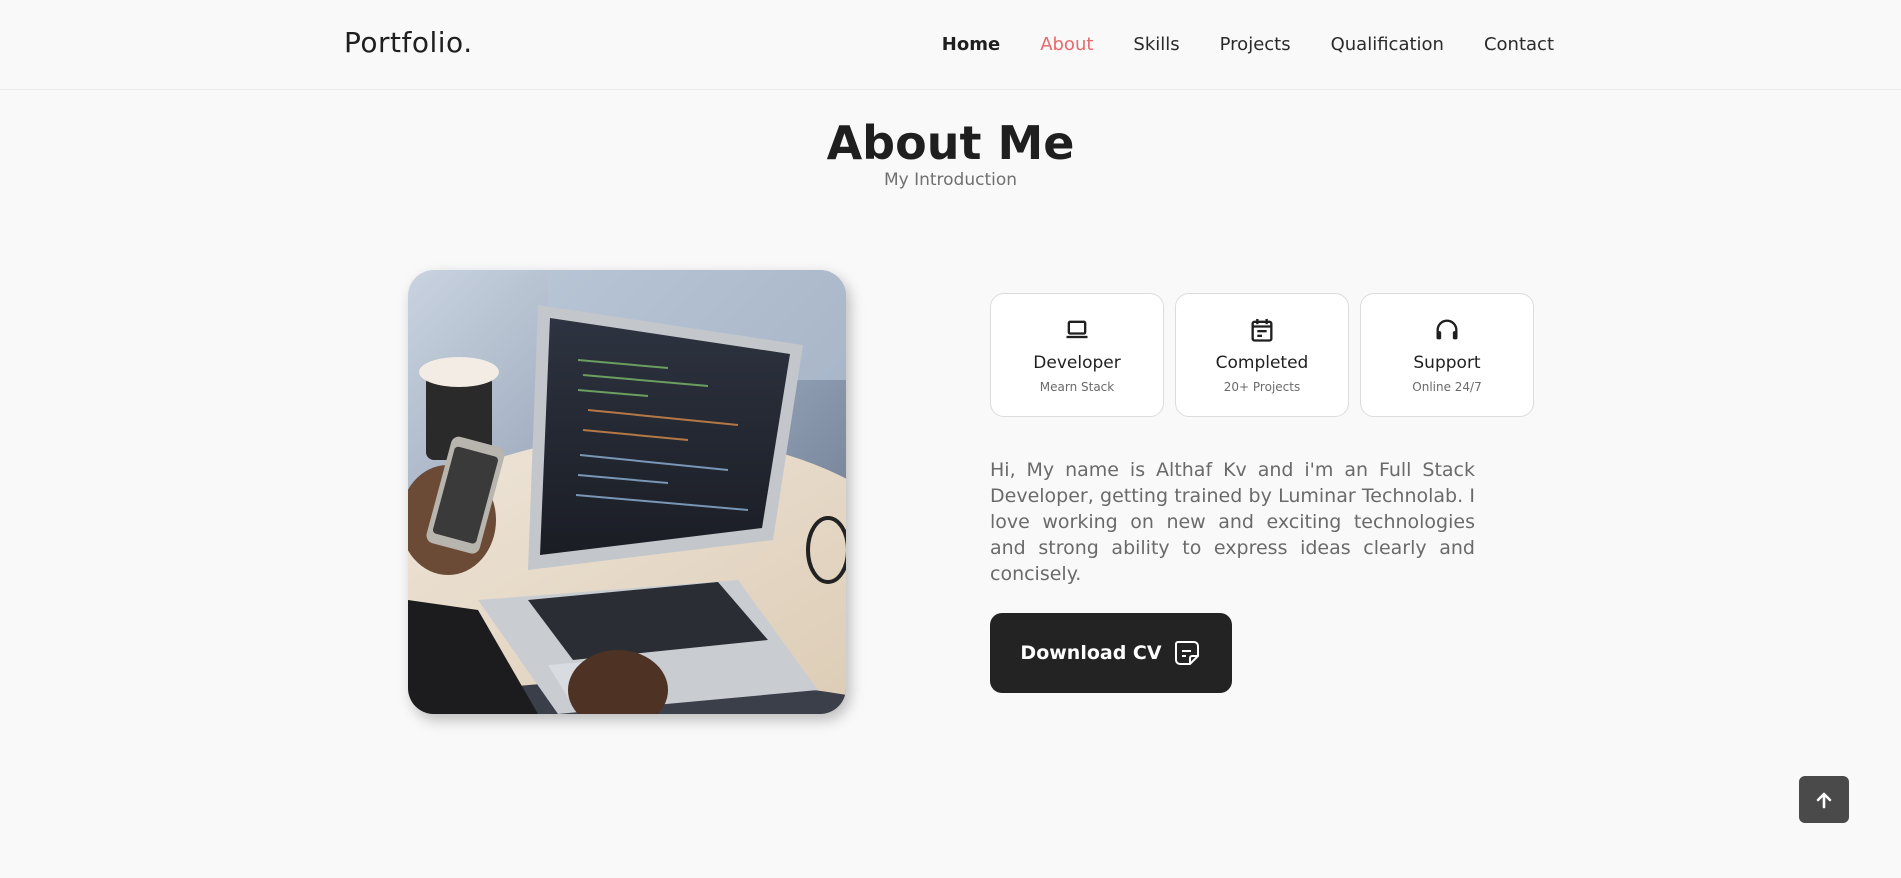 The image size is (1901, 878). Describe the element at coordinates (950, 143) in the screenshot. I see `section-title: About Me` at that location.